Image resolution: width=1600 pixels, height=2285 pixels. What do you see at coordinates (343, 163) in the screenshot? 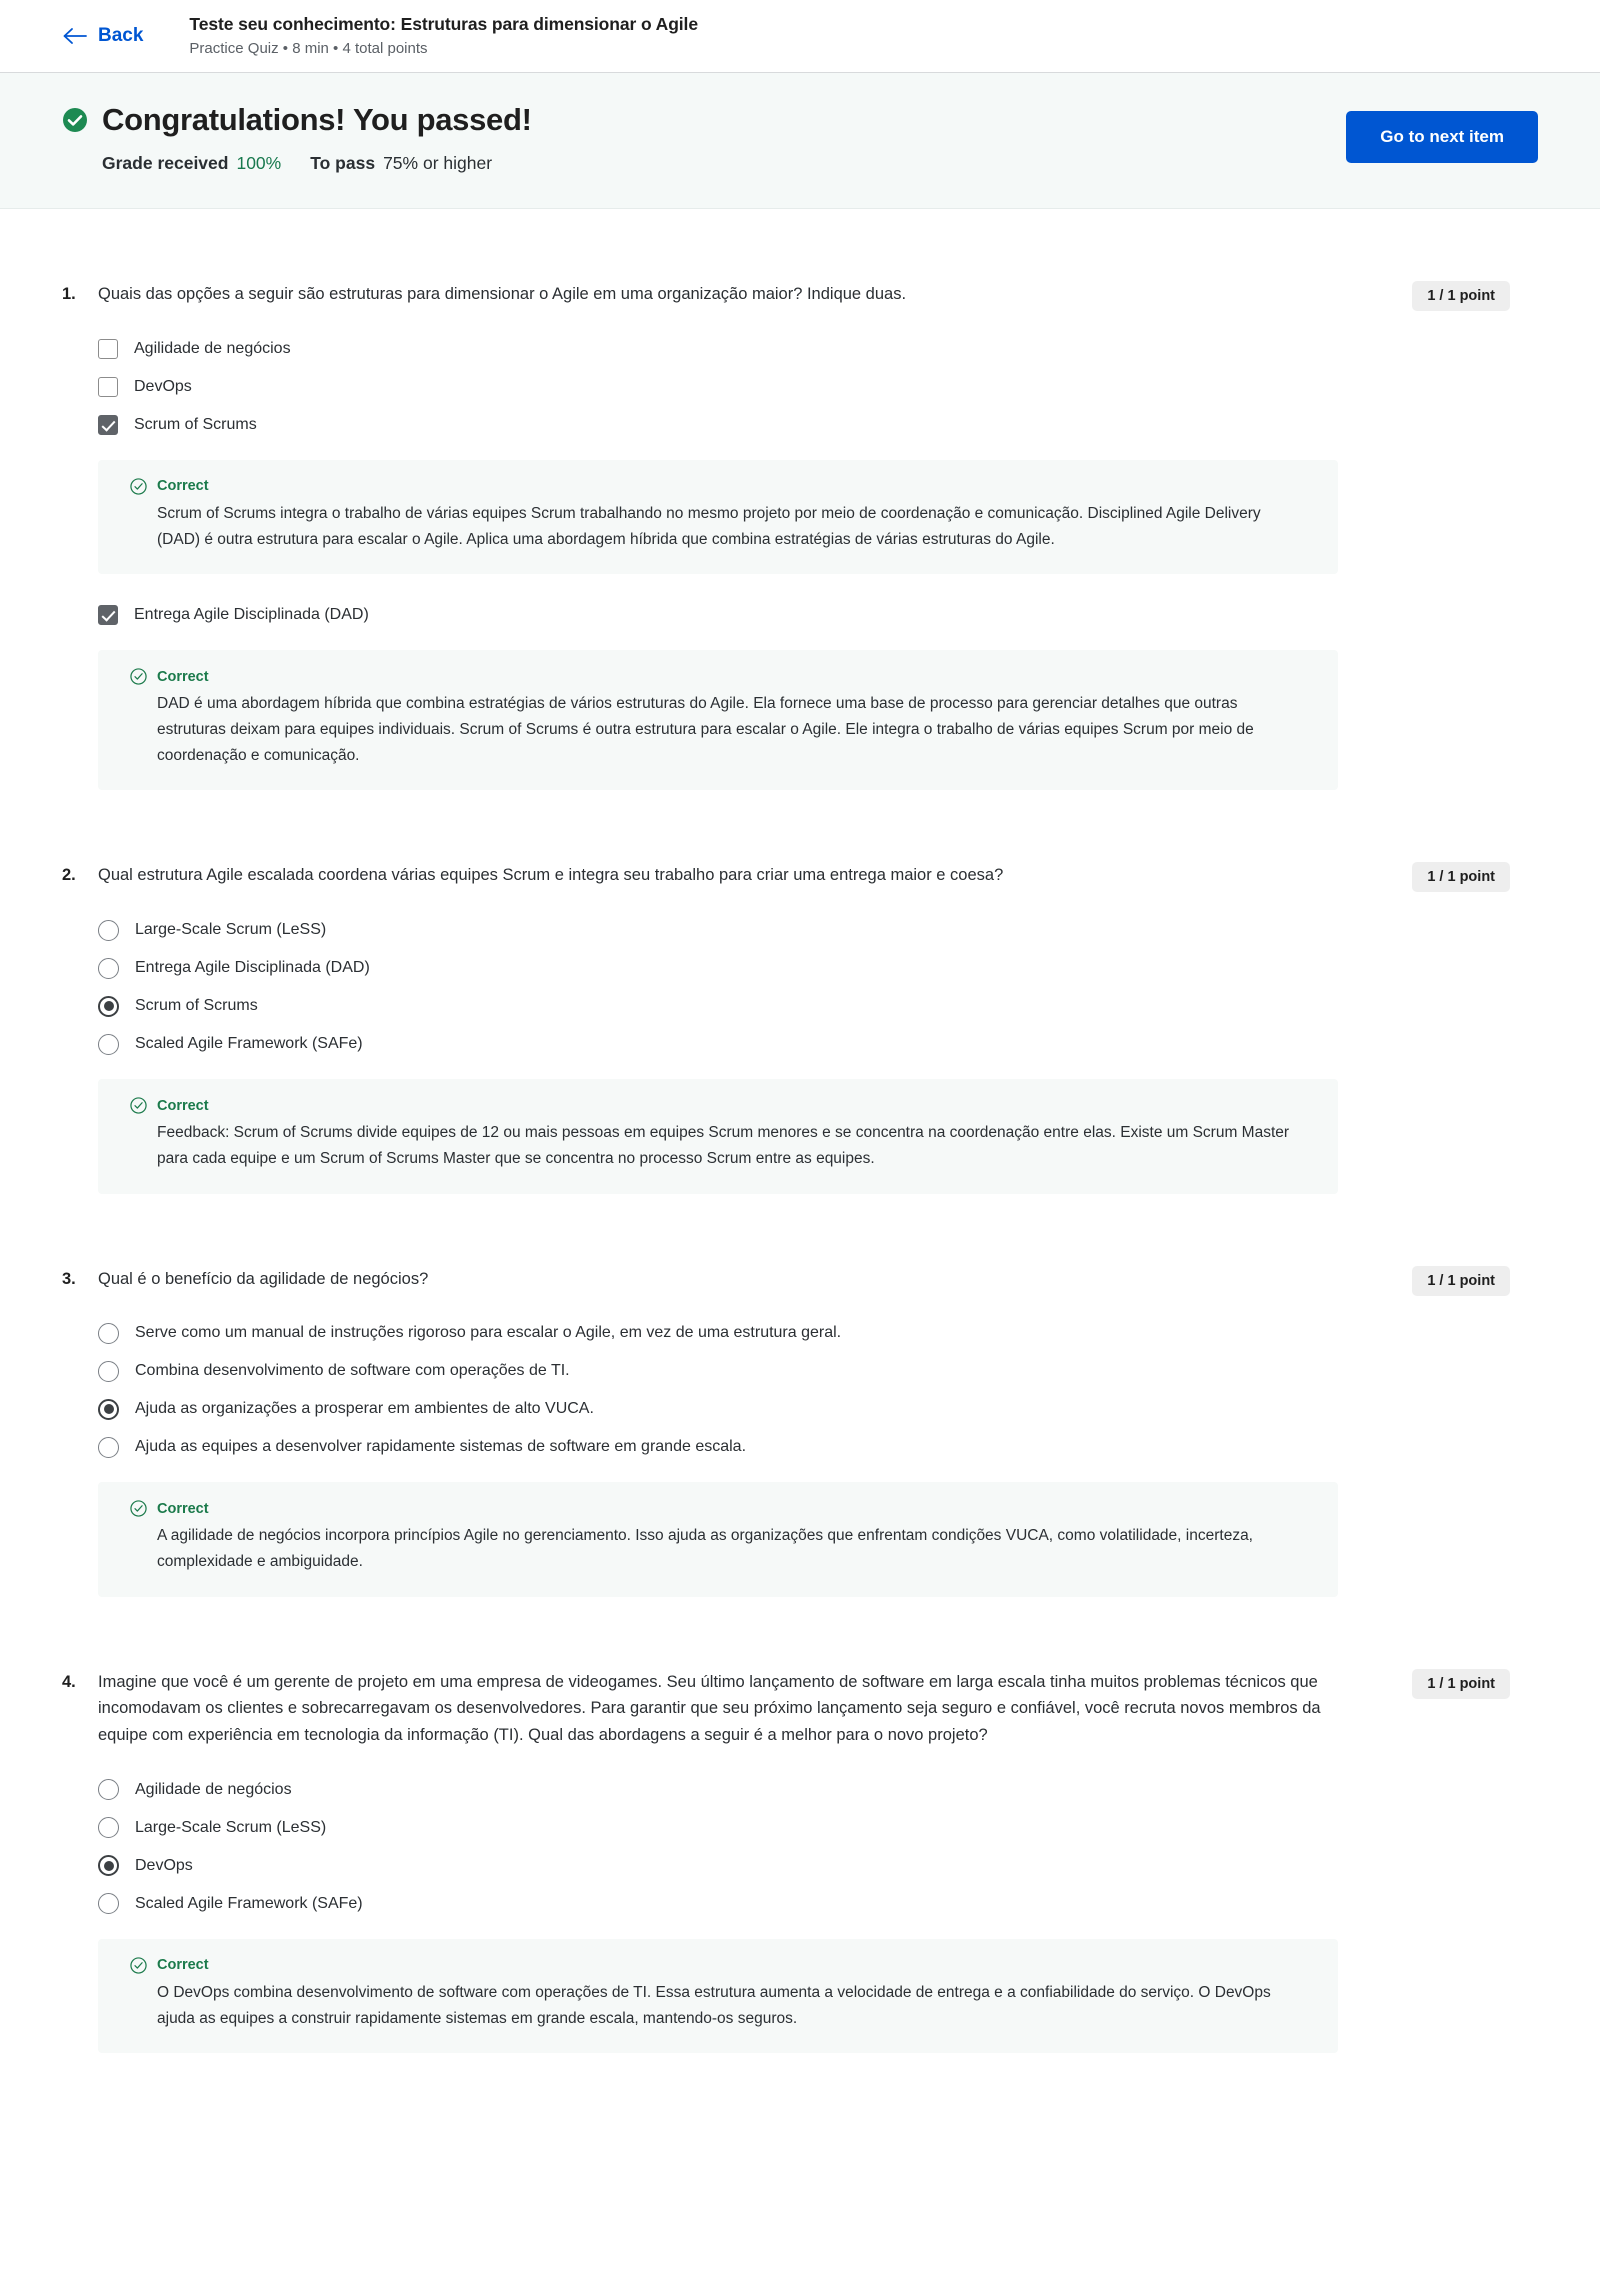
I see `to-pass-label: To pass` at bounding box center [343, 163].